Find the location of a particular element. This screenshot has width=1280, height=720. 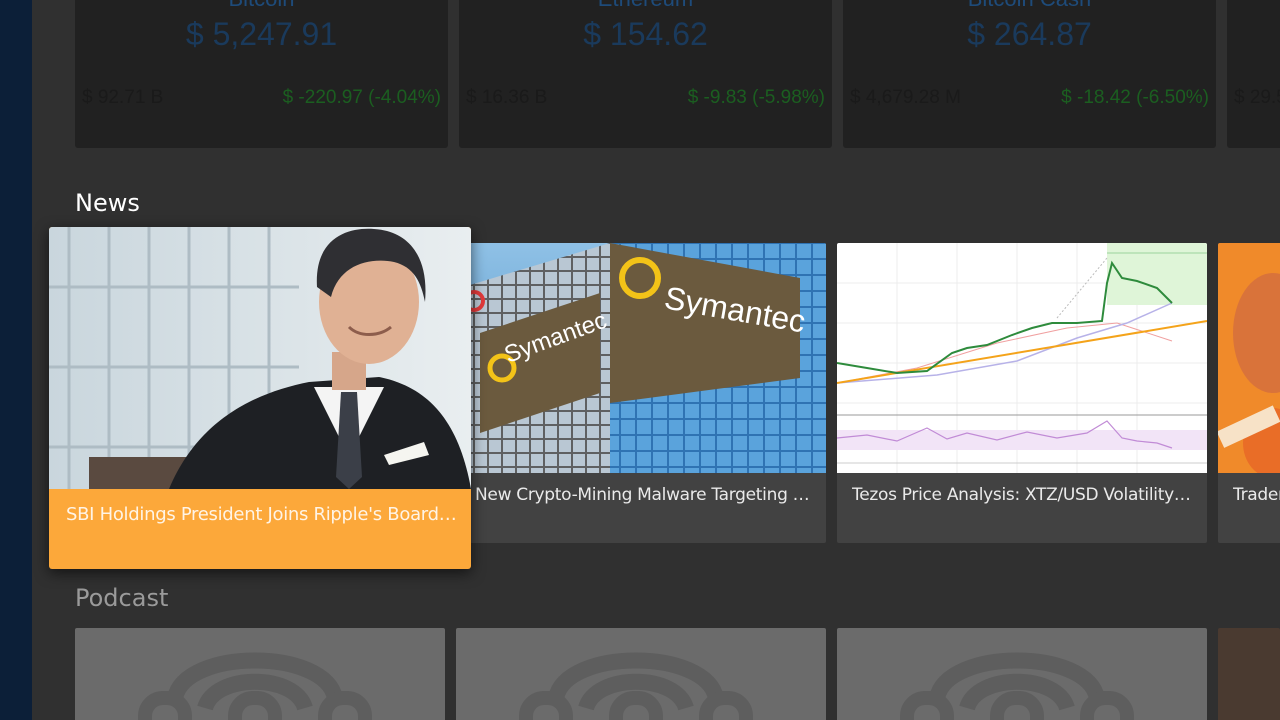

news-headline: Traders is located at coordinates (1256, 495).